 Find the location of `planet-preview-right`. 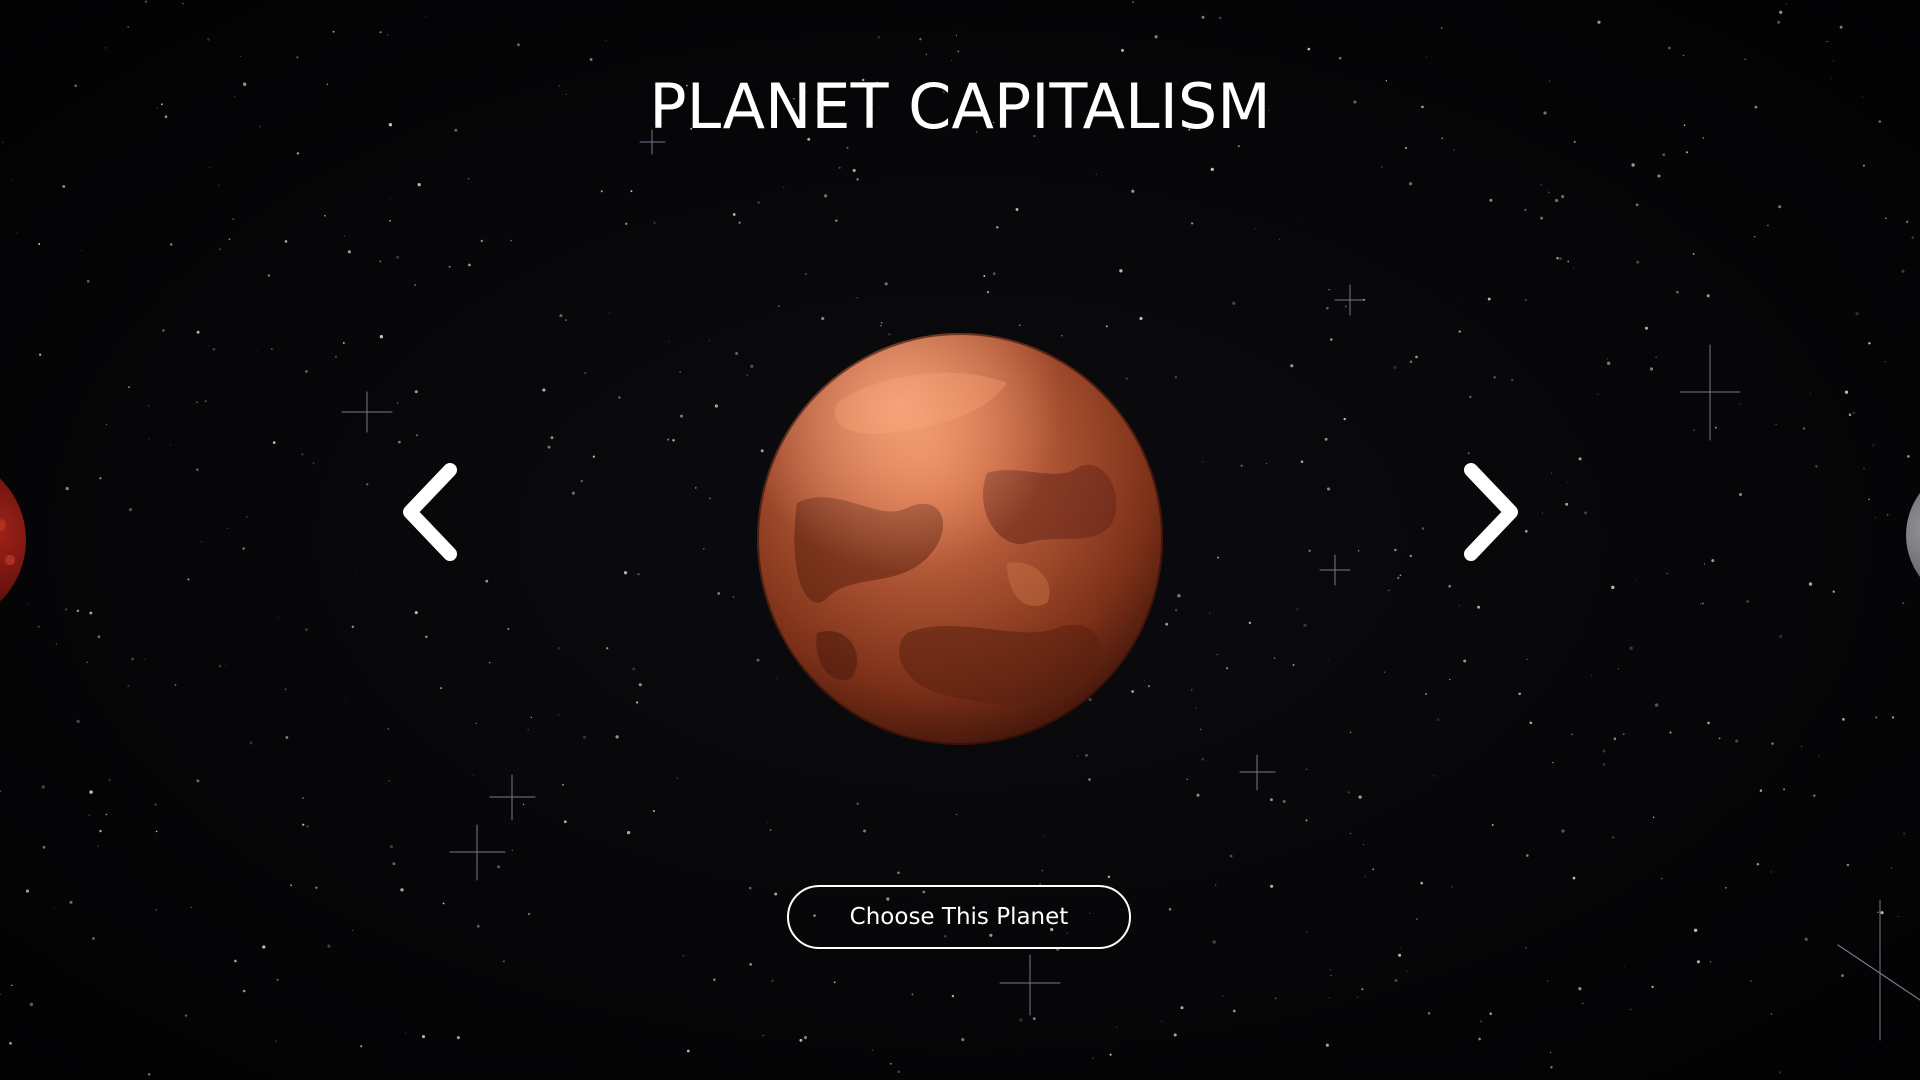

planet-preview-right is located at coordinates (1913, 535).